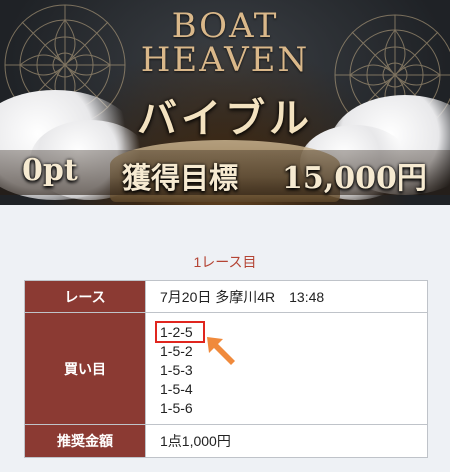 The image size is (450, 472). Describe the element at coordinates (354, 178) in the screenshot. I see `goal-amount: 15,000円` at that location.